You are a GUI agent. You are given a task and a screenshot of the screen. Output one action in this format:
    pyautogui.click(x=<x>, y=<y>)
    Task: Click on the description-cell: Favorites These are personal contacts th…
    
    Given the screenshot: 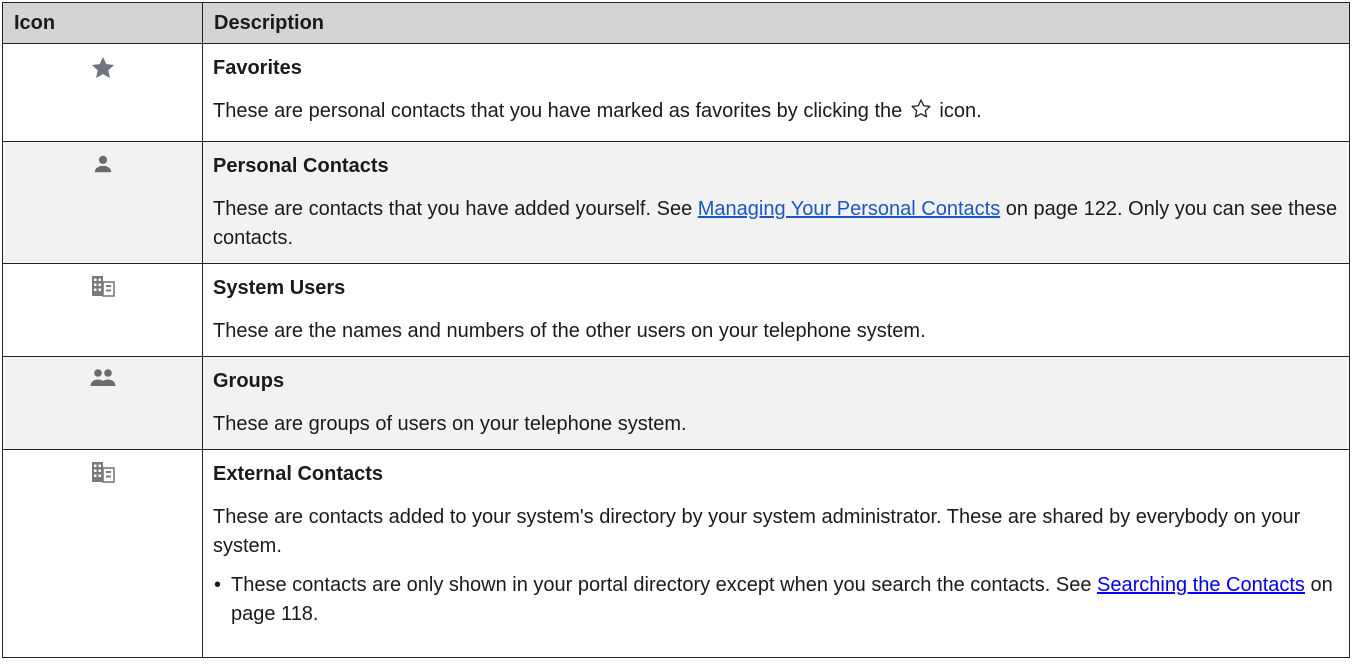 What is the action you would take?
    pyautogui.click(x=776, y=92)
    